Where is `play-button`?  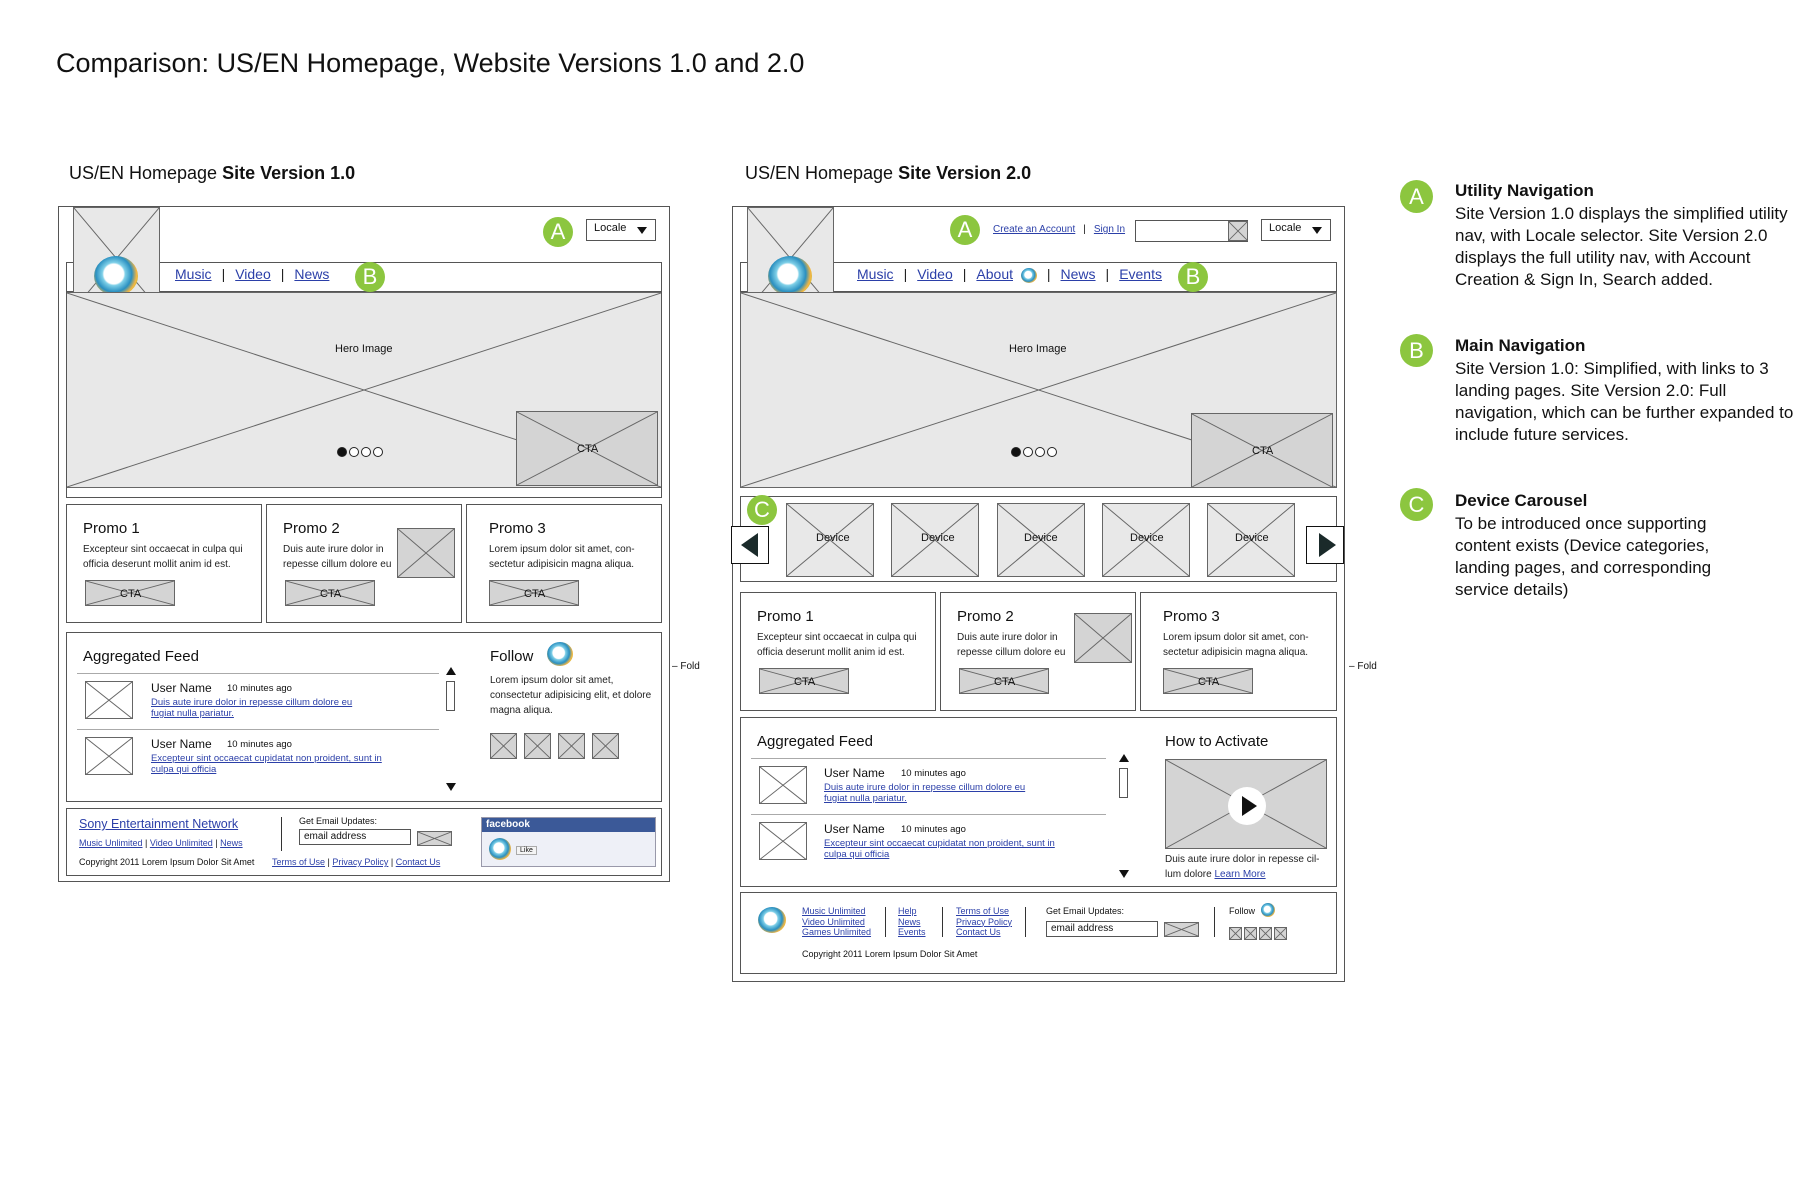
play-button is located at coordinates (1247, 806).